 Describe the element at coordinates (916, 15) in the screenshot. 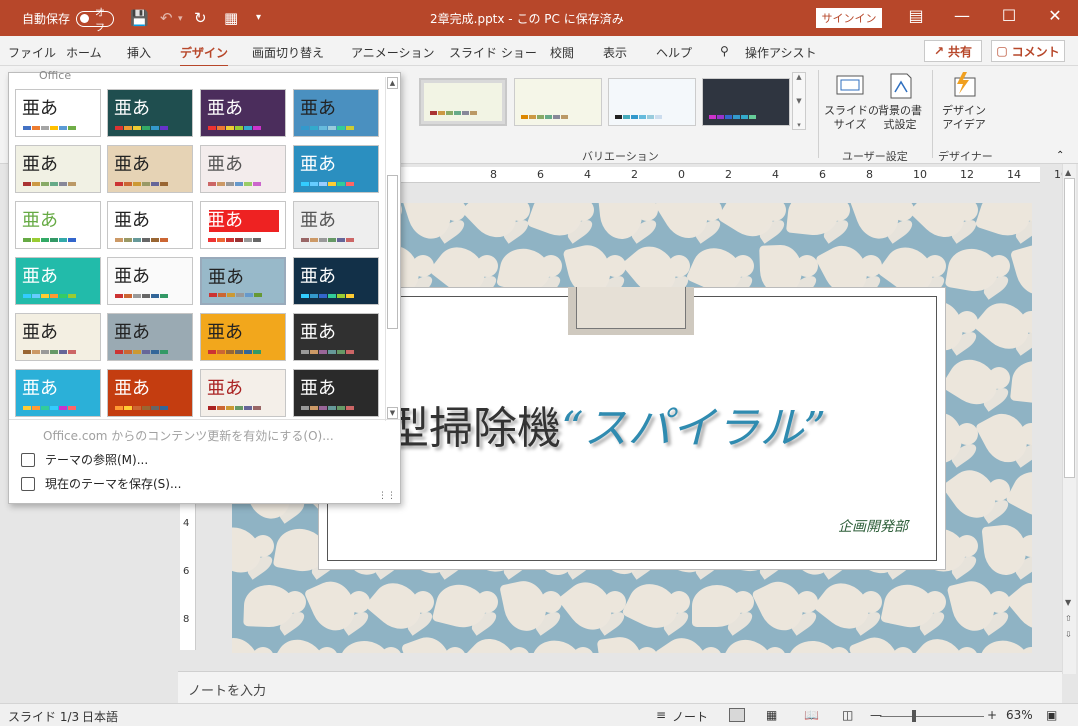

I see `ribbon-display-icon: ▤` at that location.